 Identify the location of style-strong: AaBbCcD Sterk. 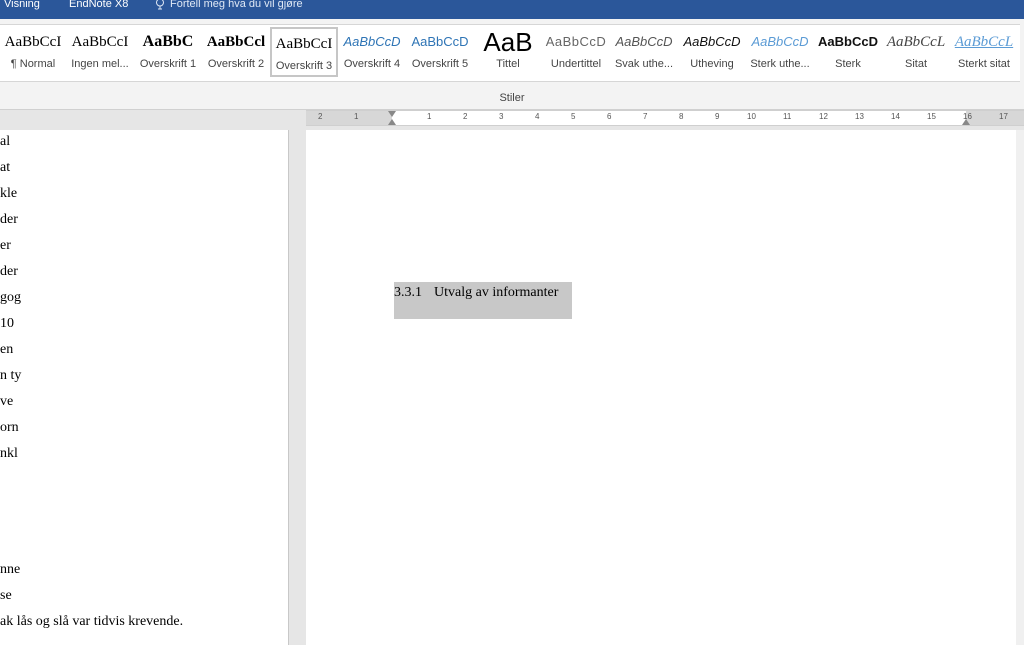
(848, 52).